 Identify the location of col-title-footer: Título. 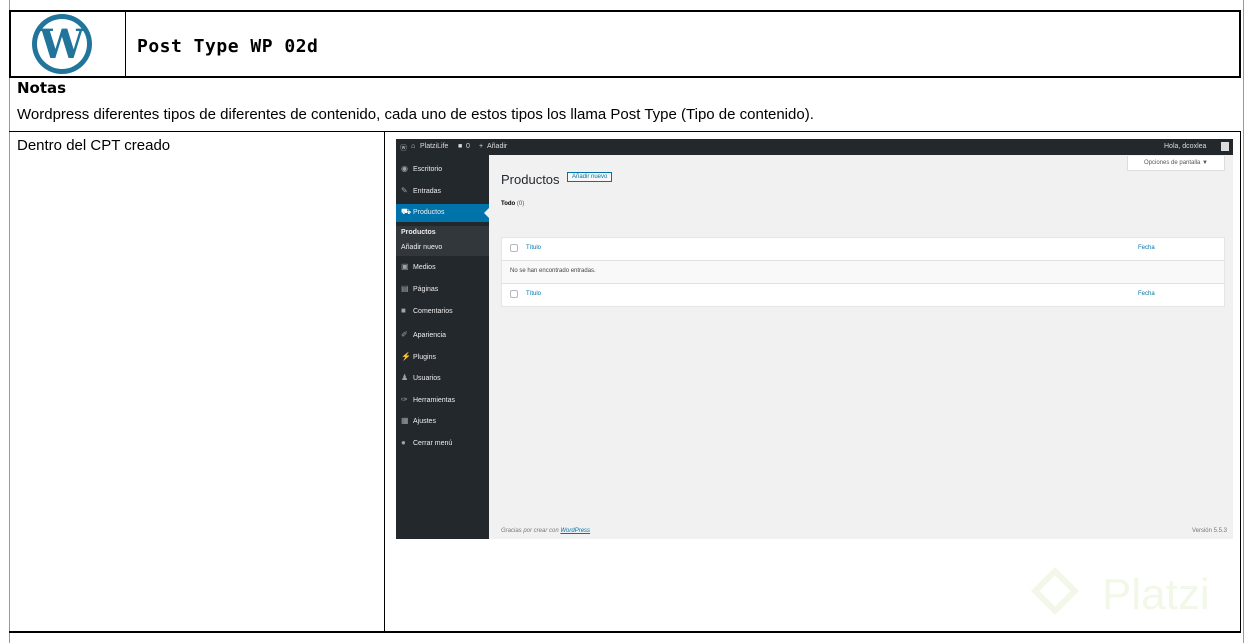
(534, 294).